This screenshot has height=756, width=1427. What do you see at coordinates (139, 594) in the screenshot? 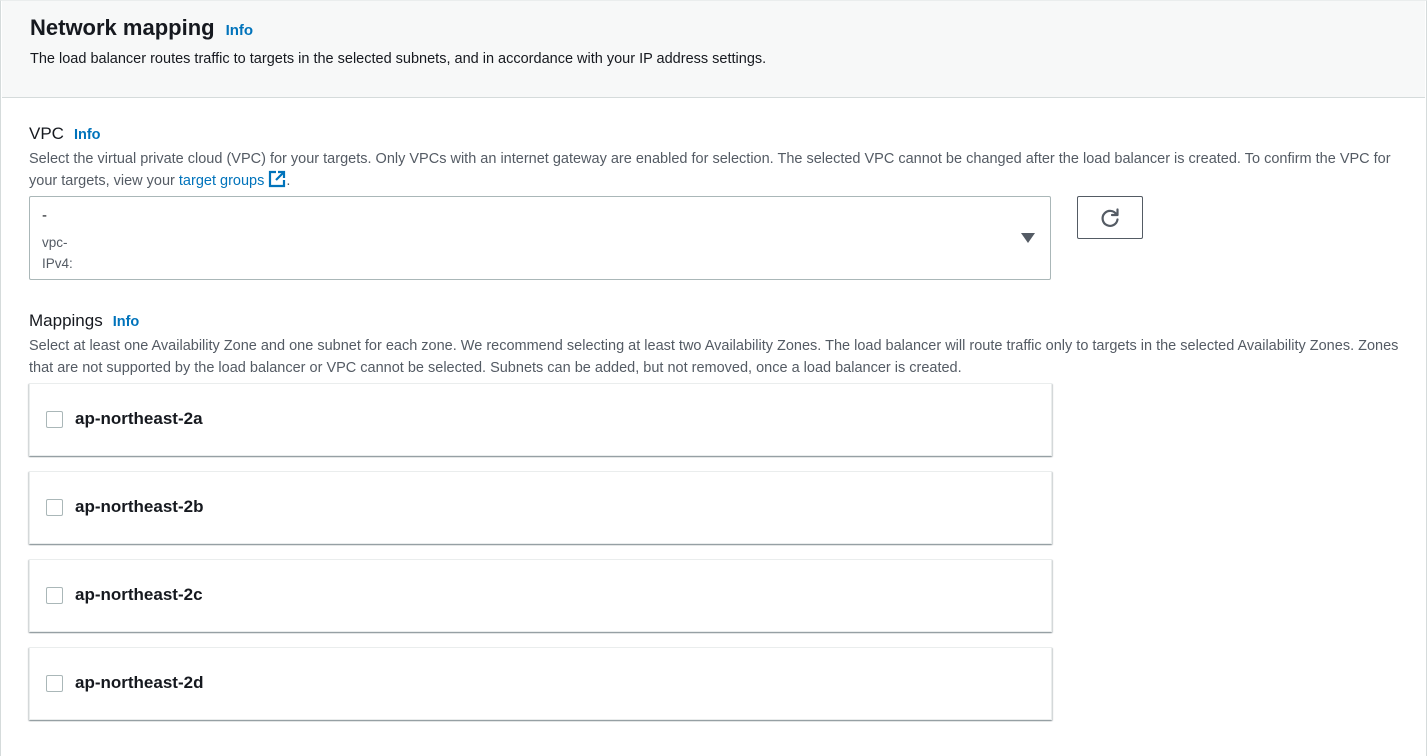
I see `az-label-ap-northeast-2c: ap-northeast-2c` at bounding box center [139, 594].